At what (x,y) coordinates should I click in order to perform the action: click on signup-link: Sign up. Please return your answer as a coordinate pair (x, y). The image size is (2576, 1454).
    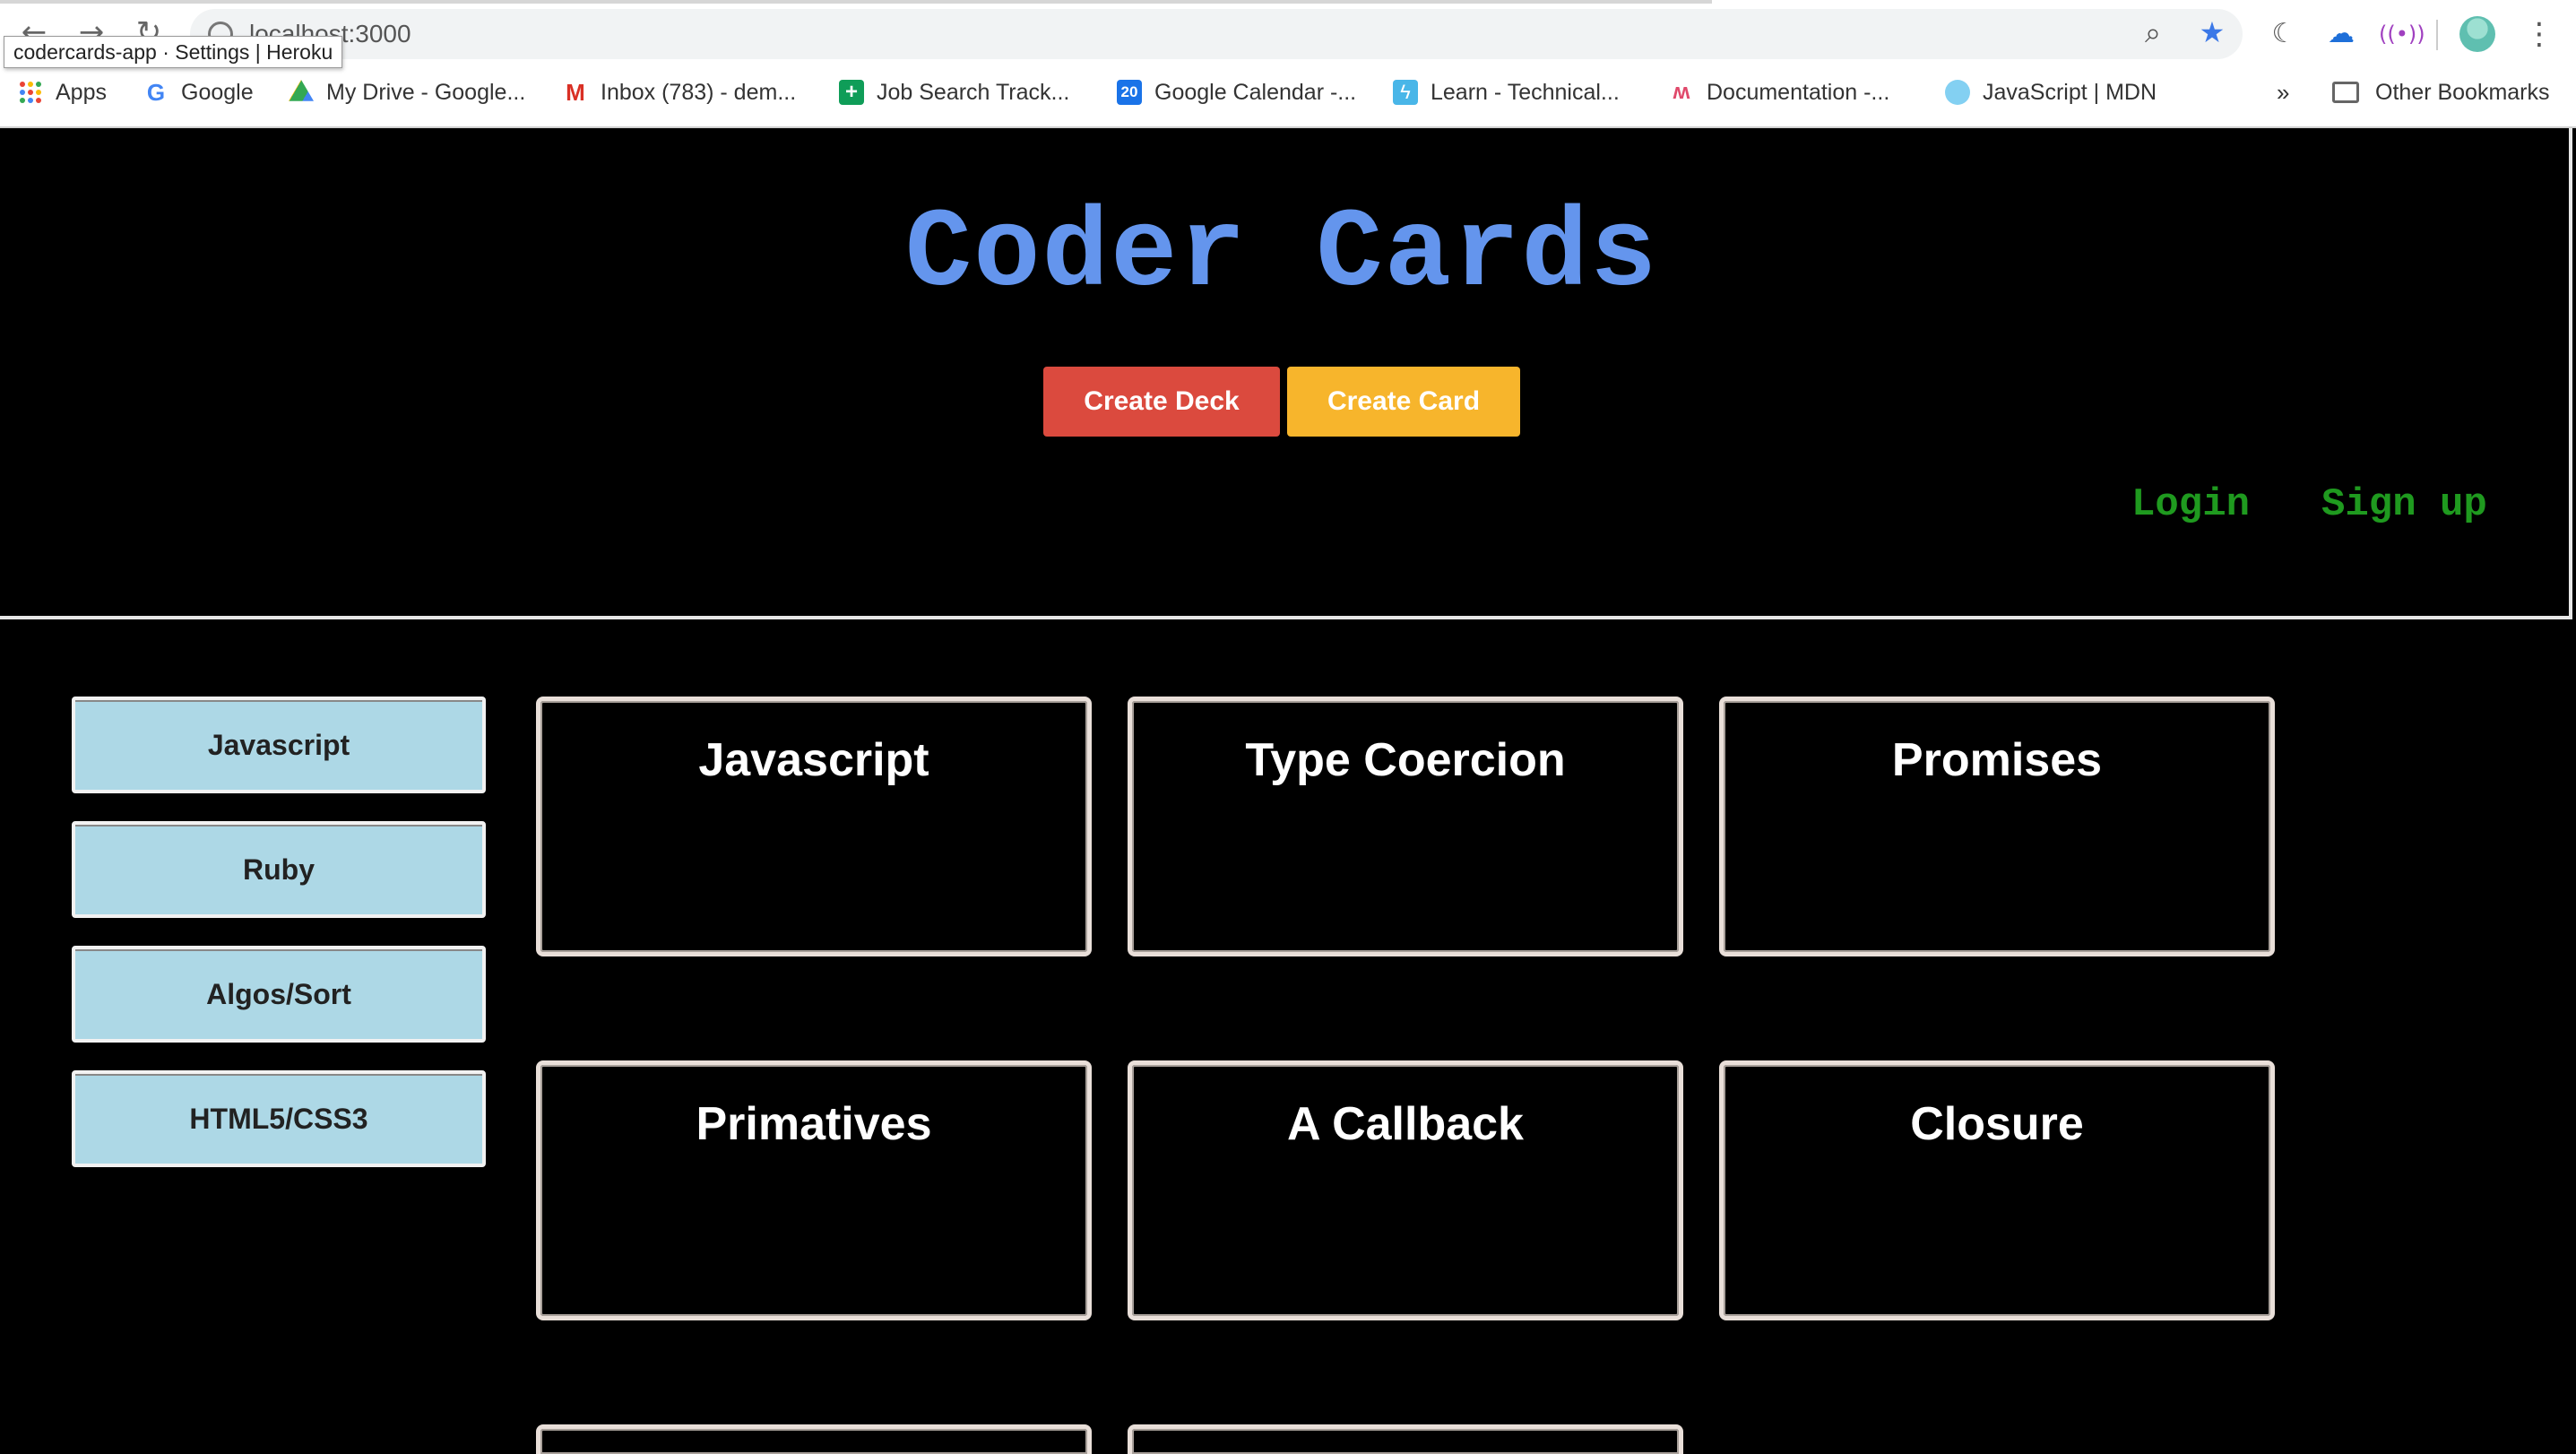
    Looking at the image, I should click on (2404, 505).